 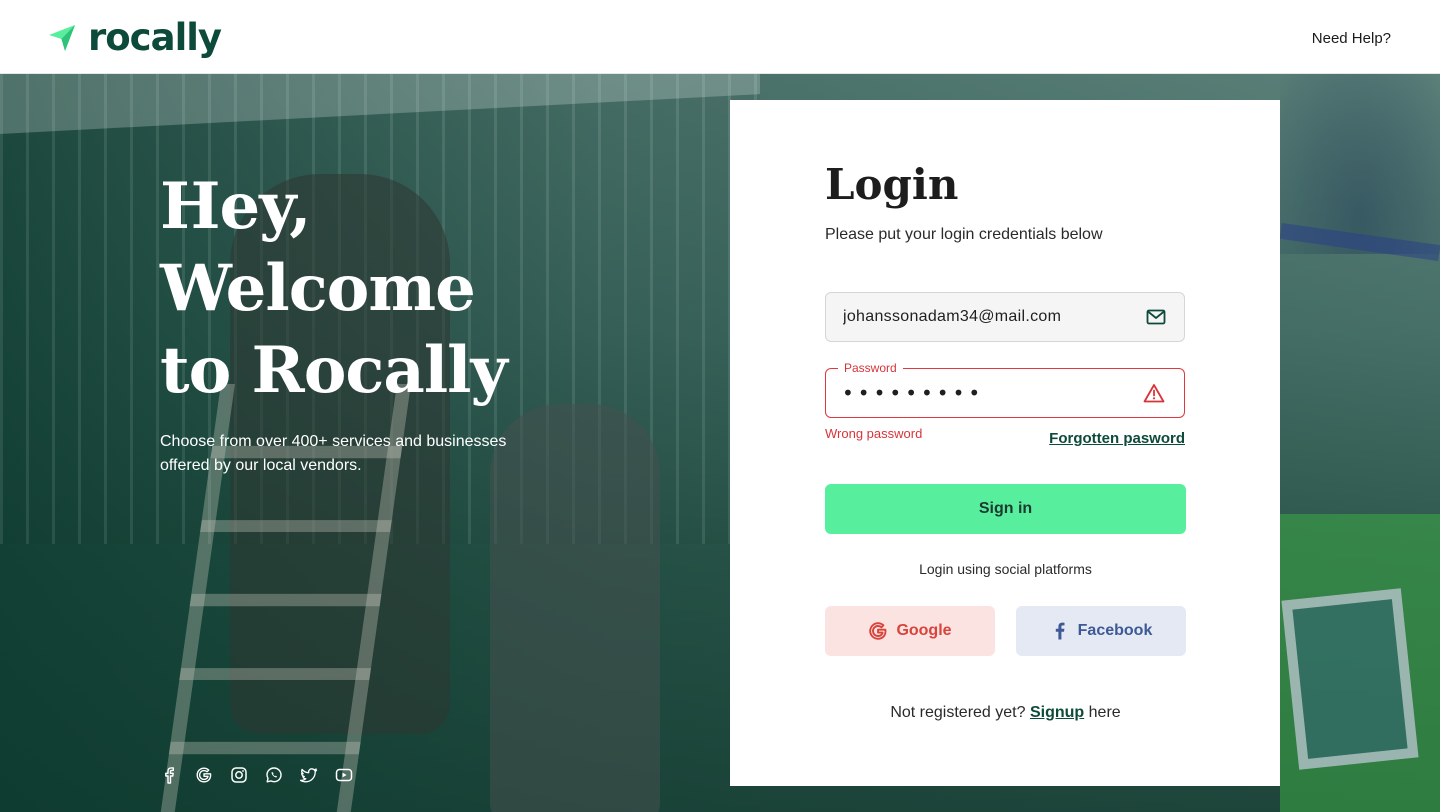 I want to click on whatsapp-link, so click(x=274, y=775).